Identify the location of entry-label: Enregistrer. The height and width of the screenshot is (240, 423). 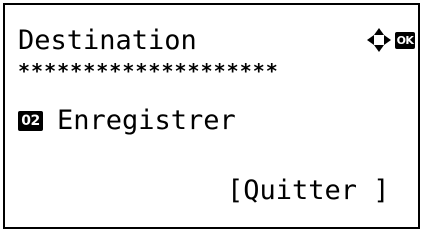
(146, 120).